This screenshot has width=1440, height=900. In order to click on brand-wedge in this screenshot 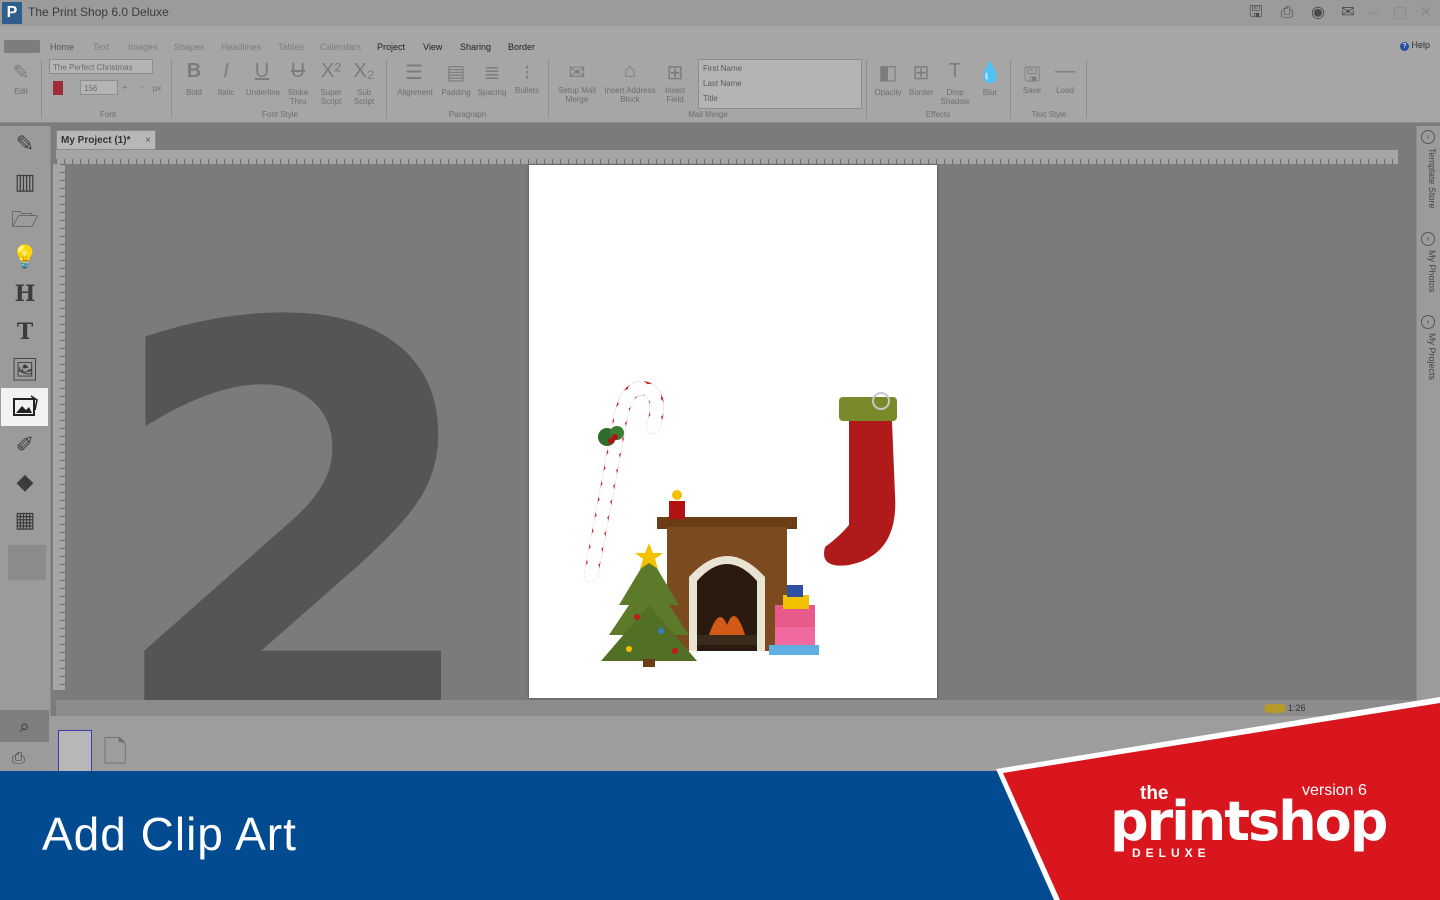, I will do `click(1218, 798)`.